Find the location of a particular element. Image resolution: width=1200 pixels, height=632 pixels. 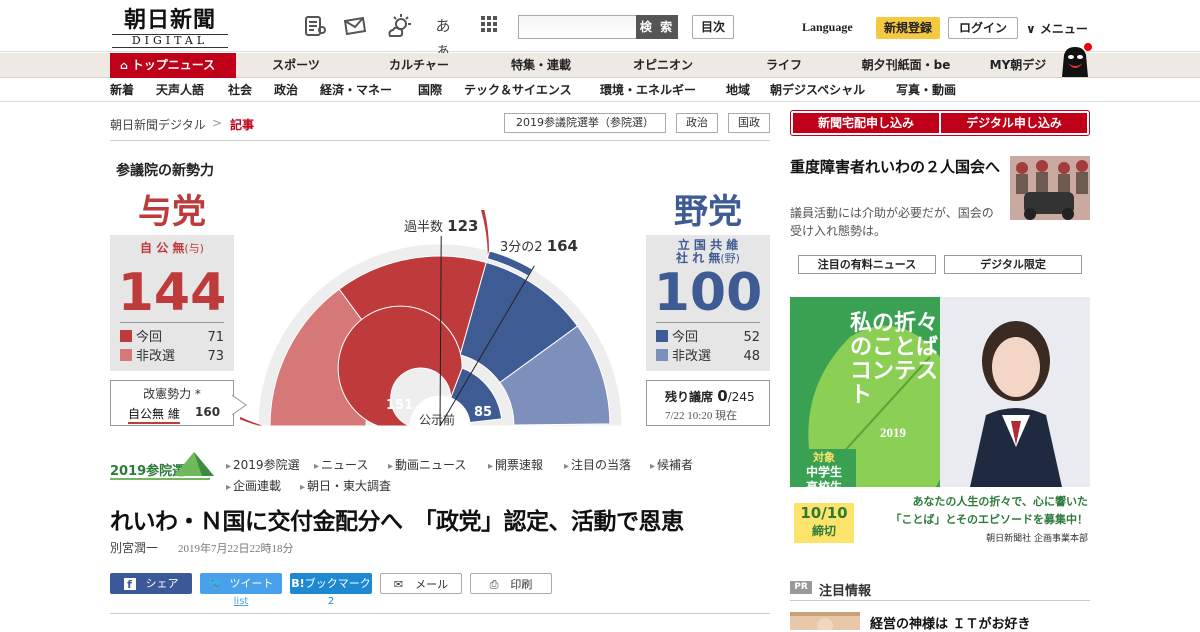

menu-button: ∨ メニュー is located at coordinates (1057, 28).